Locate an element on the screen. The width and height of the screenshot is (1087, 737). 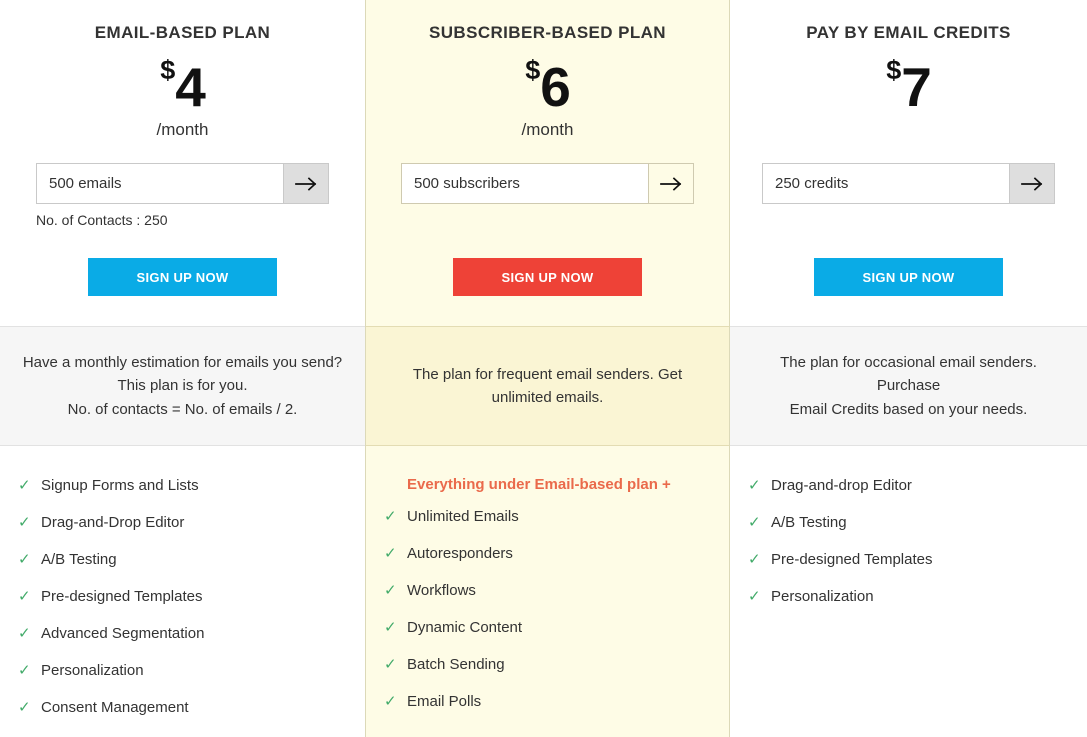
description-line: unlimited emails. is located at coordinates (547, 397).